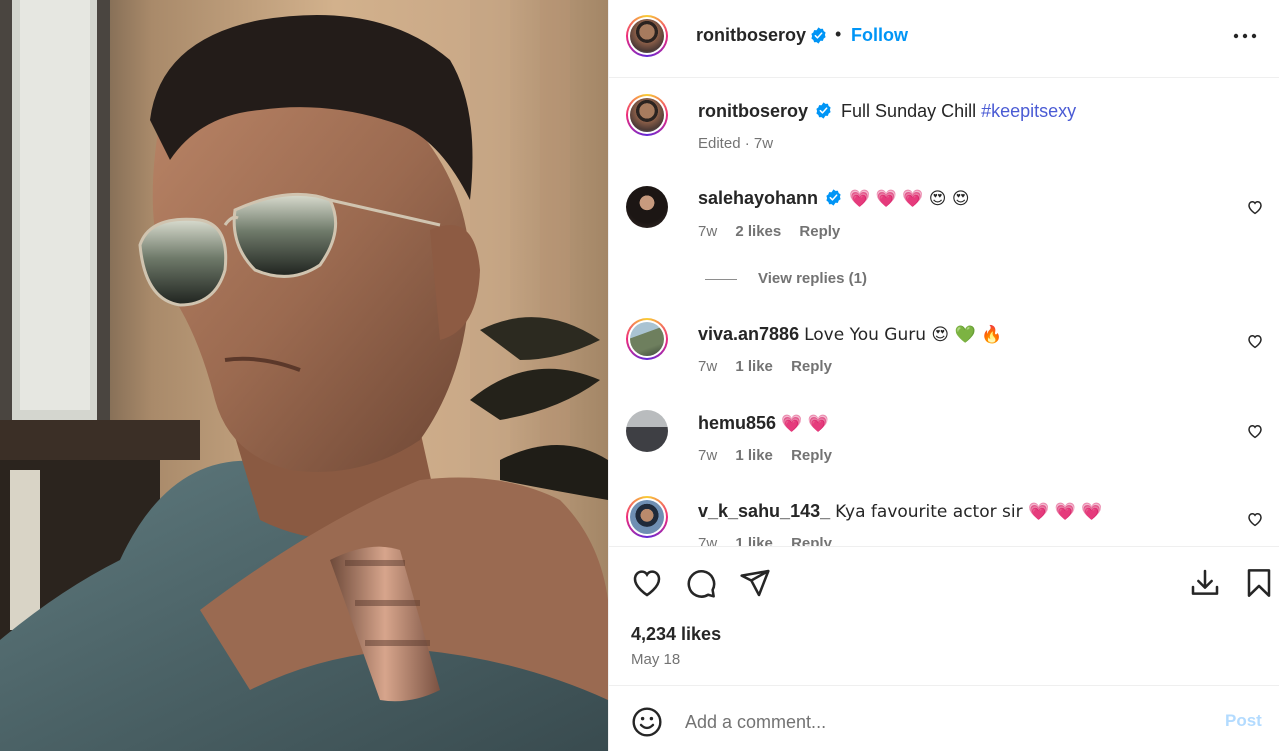  What do you see at coordinates (755, 583) in the screenshot?
I see `share-icon` at bounding box center [755, 583].